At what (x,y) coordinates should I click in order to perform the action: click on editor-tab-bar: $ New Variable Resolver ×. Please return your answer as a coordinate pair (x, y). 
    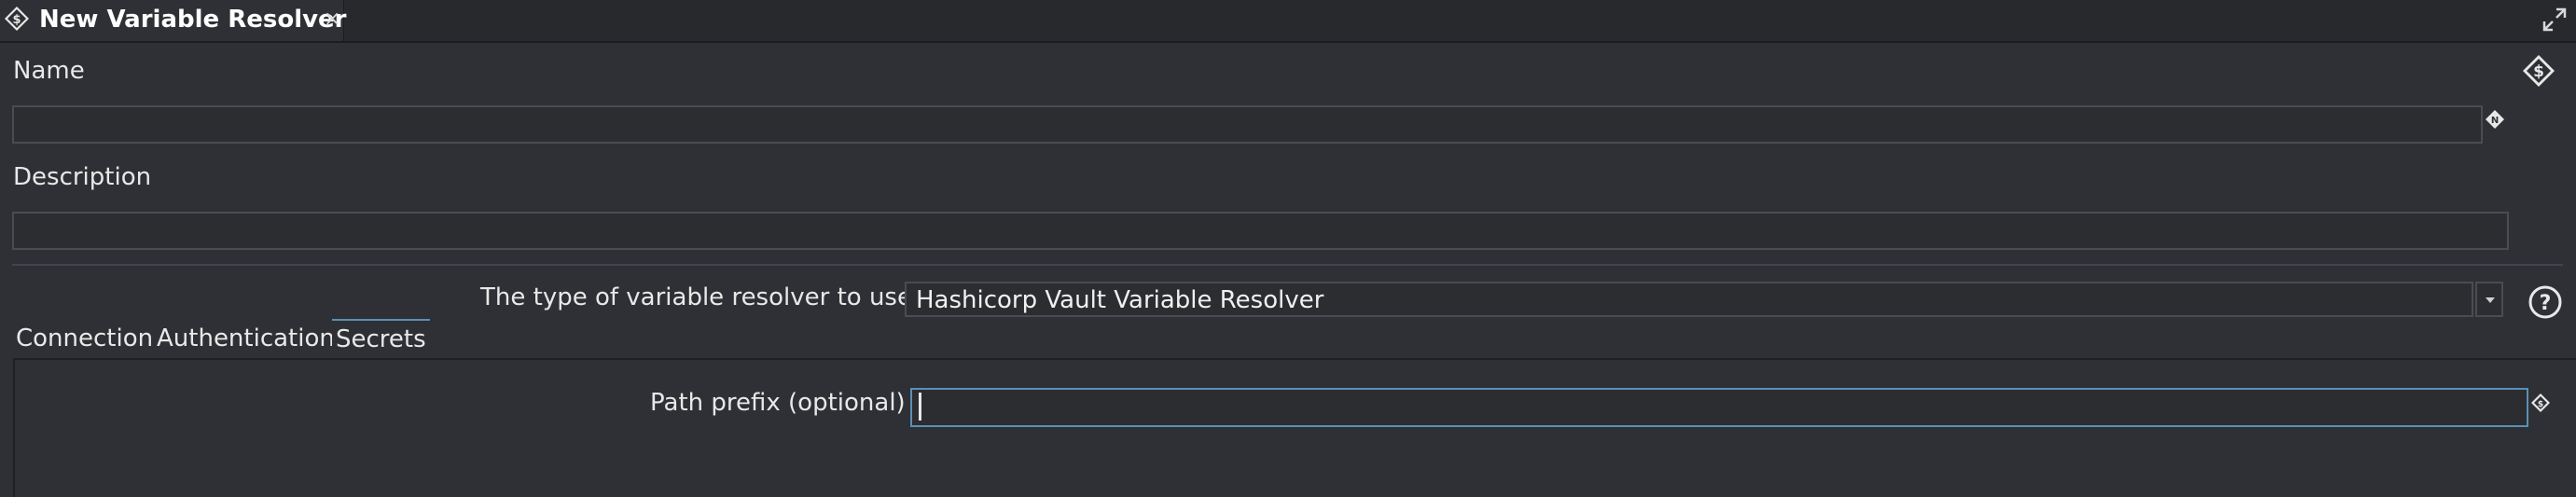
    Looking at the image, I should click on (1288, 21).